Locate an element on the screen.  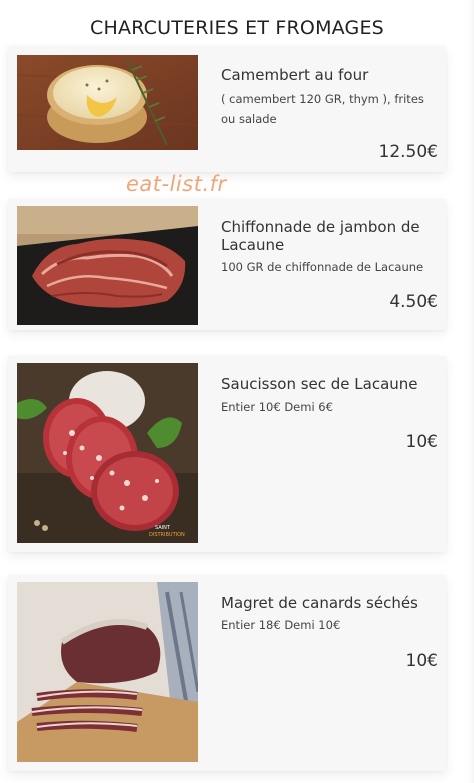
item-price: 12.50€ is located at coordinates (408, 152).